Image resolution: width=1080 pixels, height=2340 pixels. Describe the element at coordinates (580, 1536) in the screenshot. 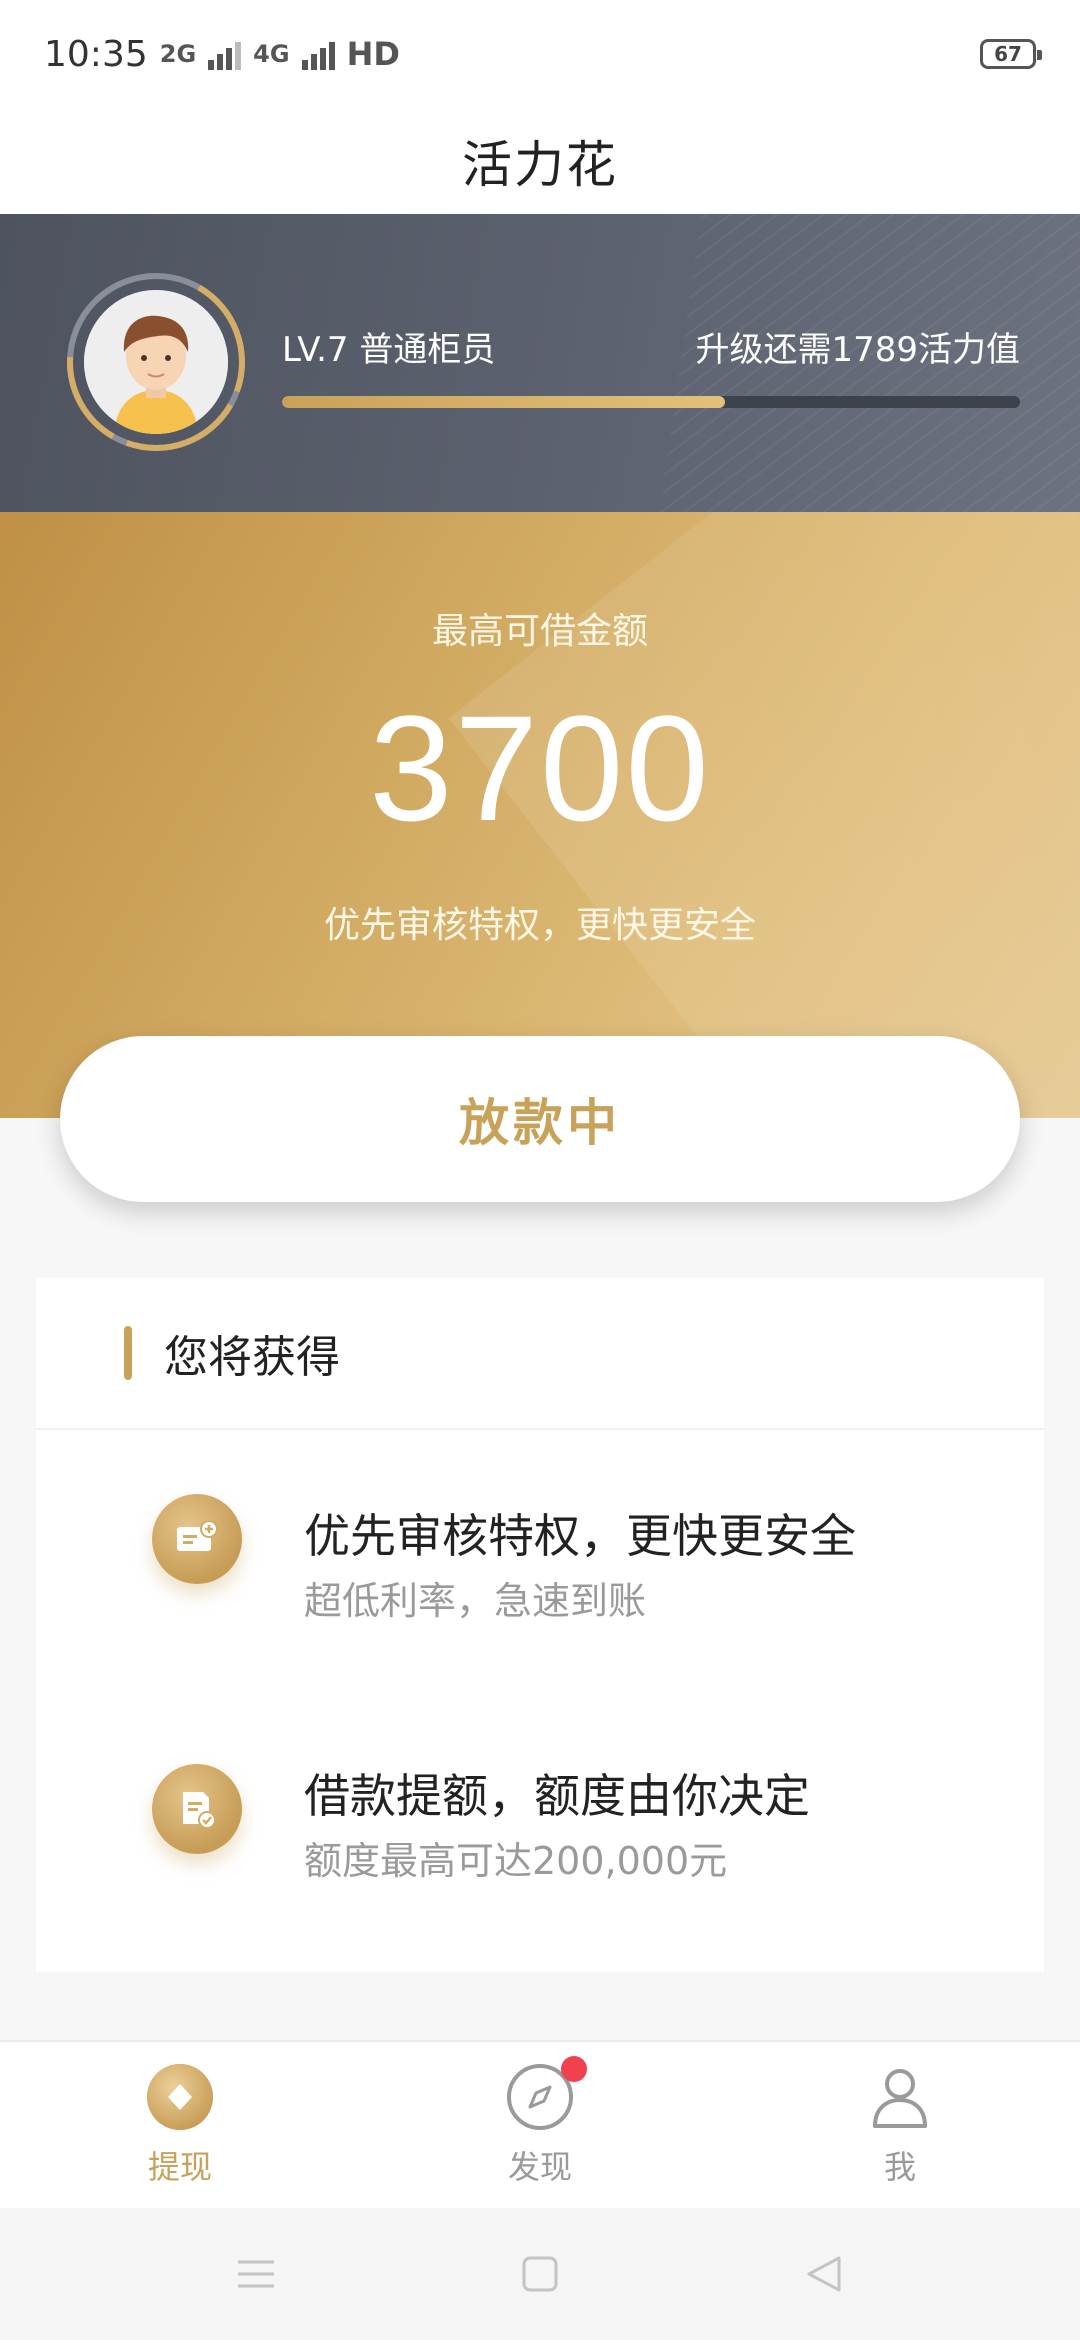

I see `benefit-title: 优先审核特权，更快更安全` at that location.